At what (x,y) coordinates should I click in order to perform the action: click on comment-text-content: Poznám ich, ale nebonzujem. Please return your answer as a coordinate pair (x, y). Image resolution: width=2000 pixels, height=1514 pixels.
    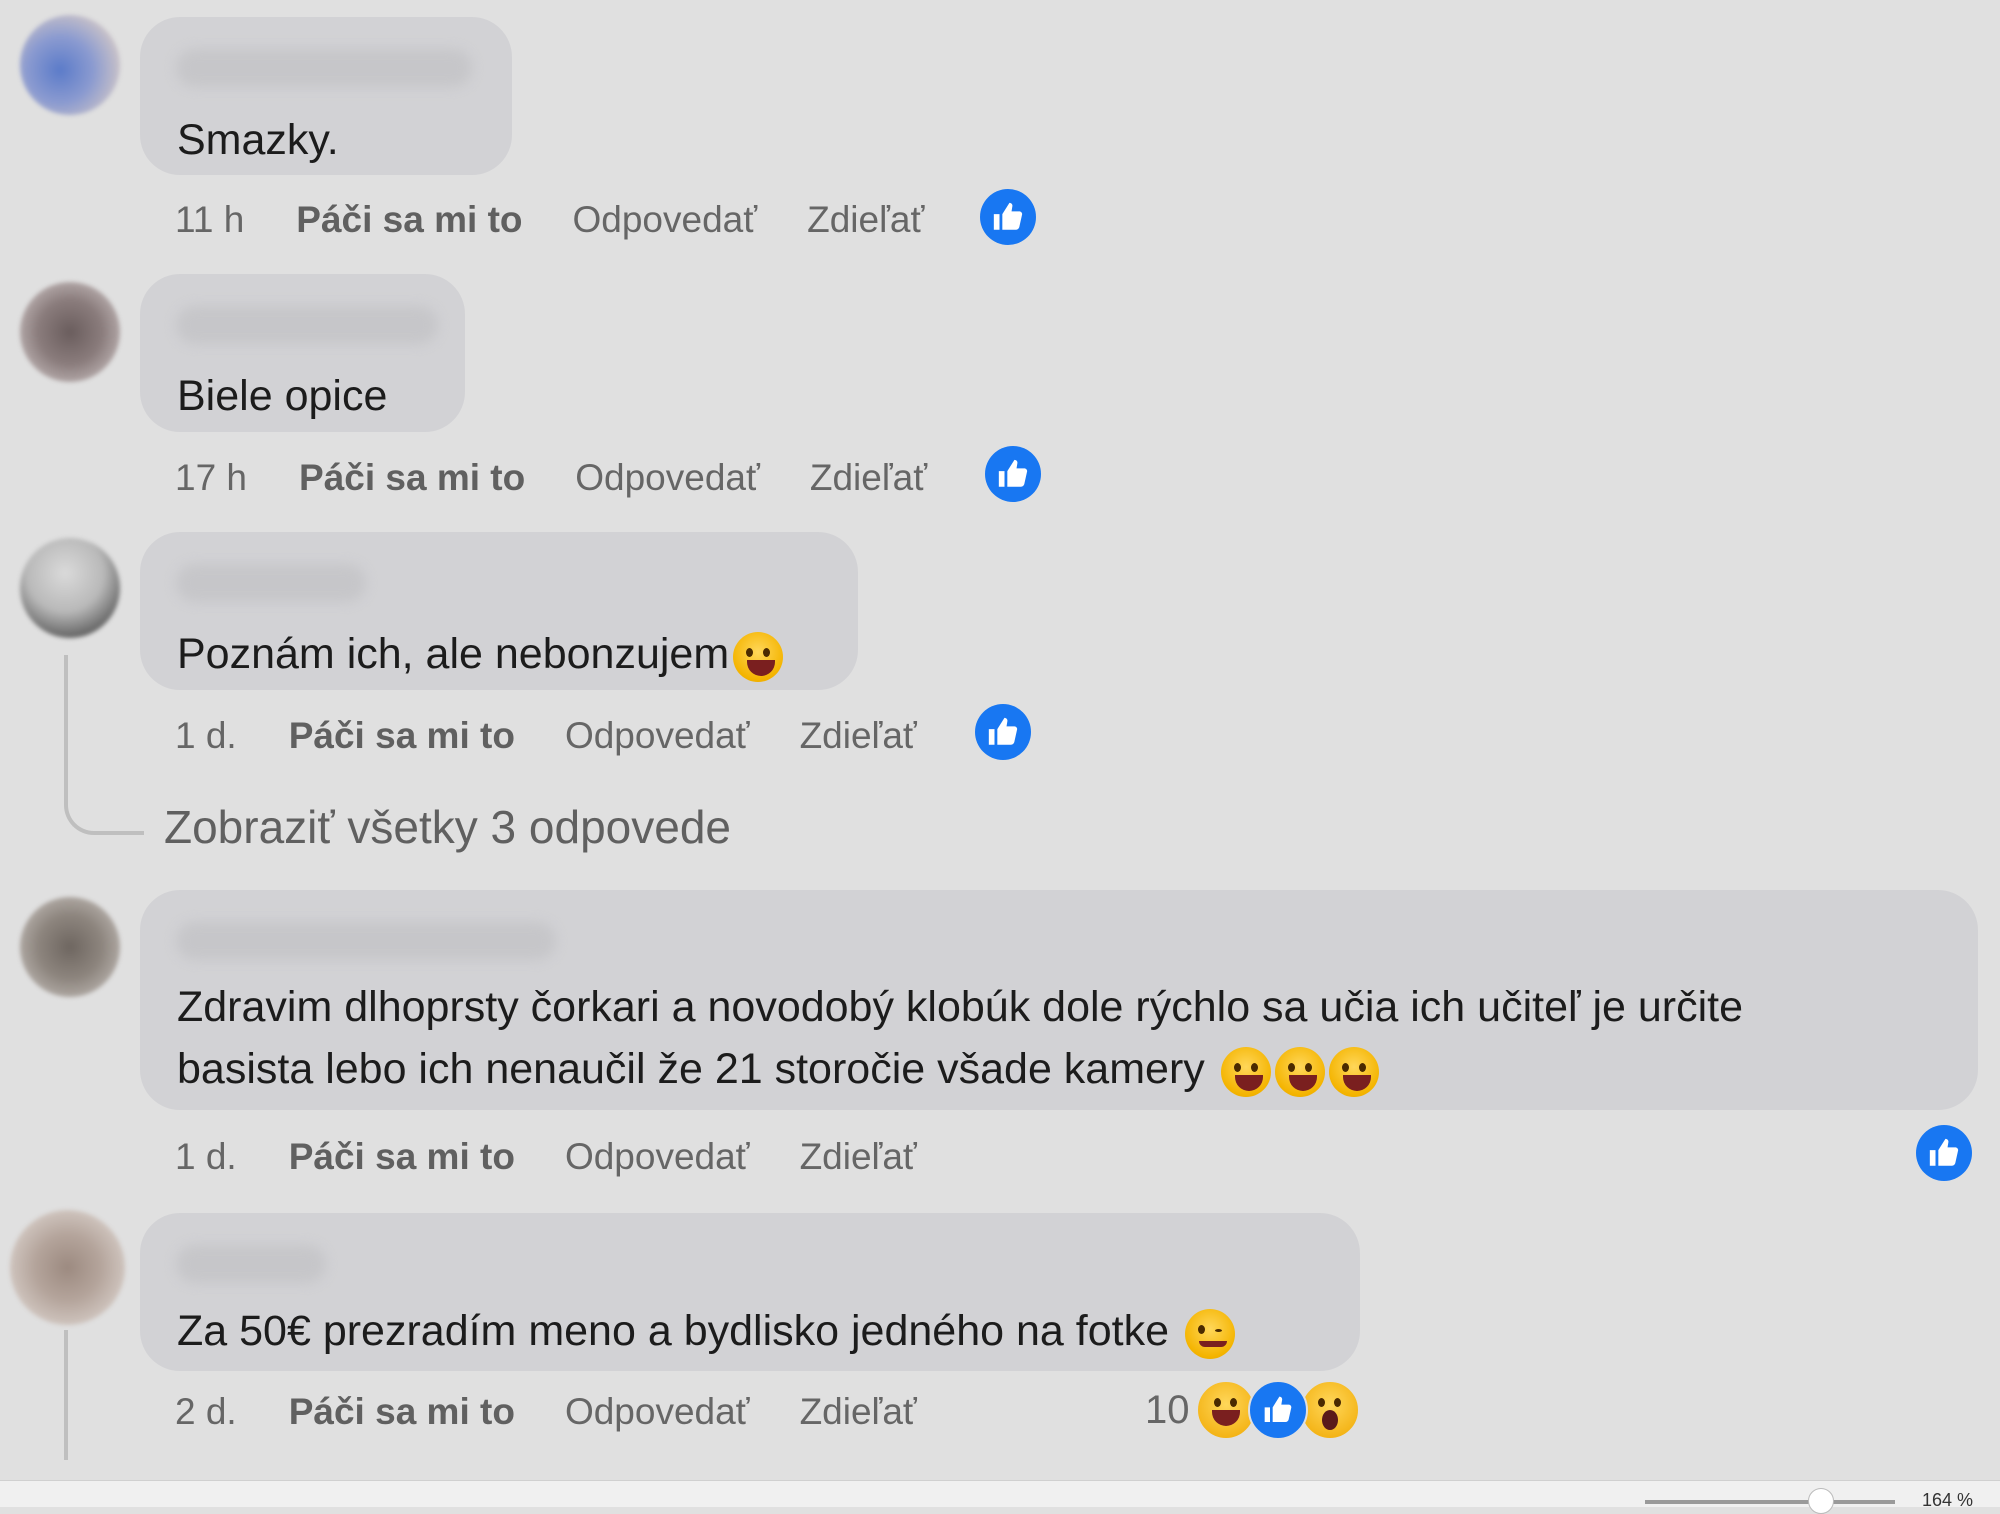
    Looking at the image, I should click on (453, 654).